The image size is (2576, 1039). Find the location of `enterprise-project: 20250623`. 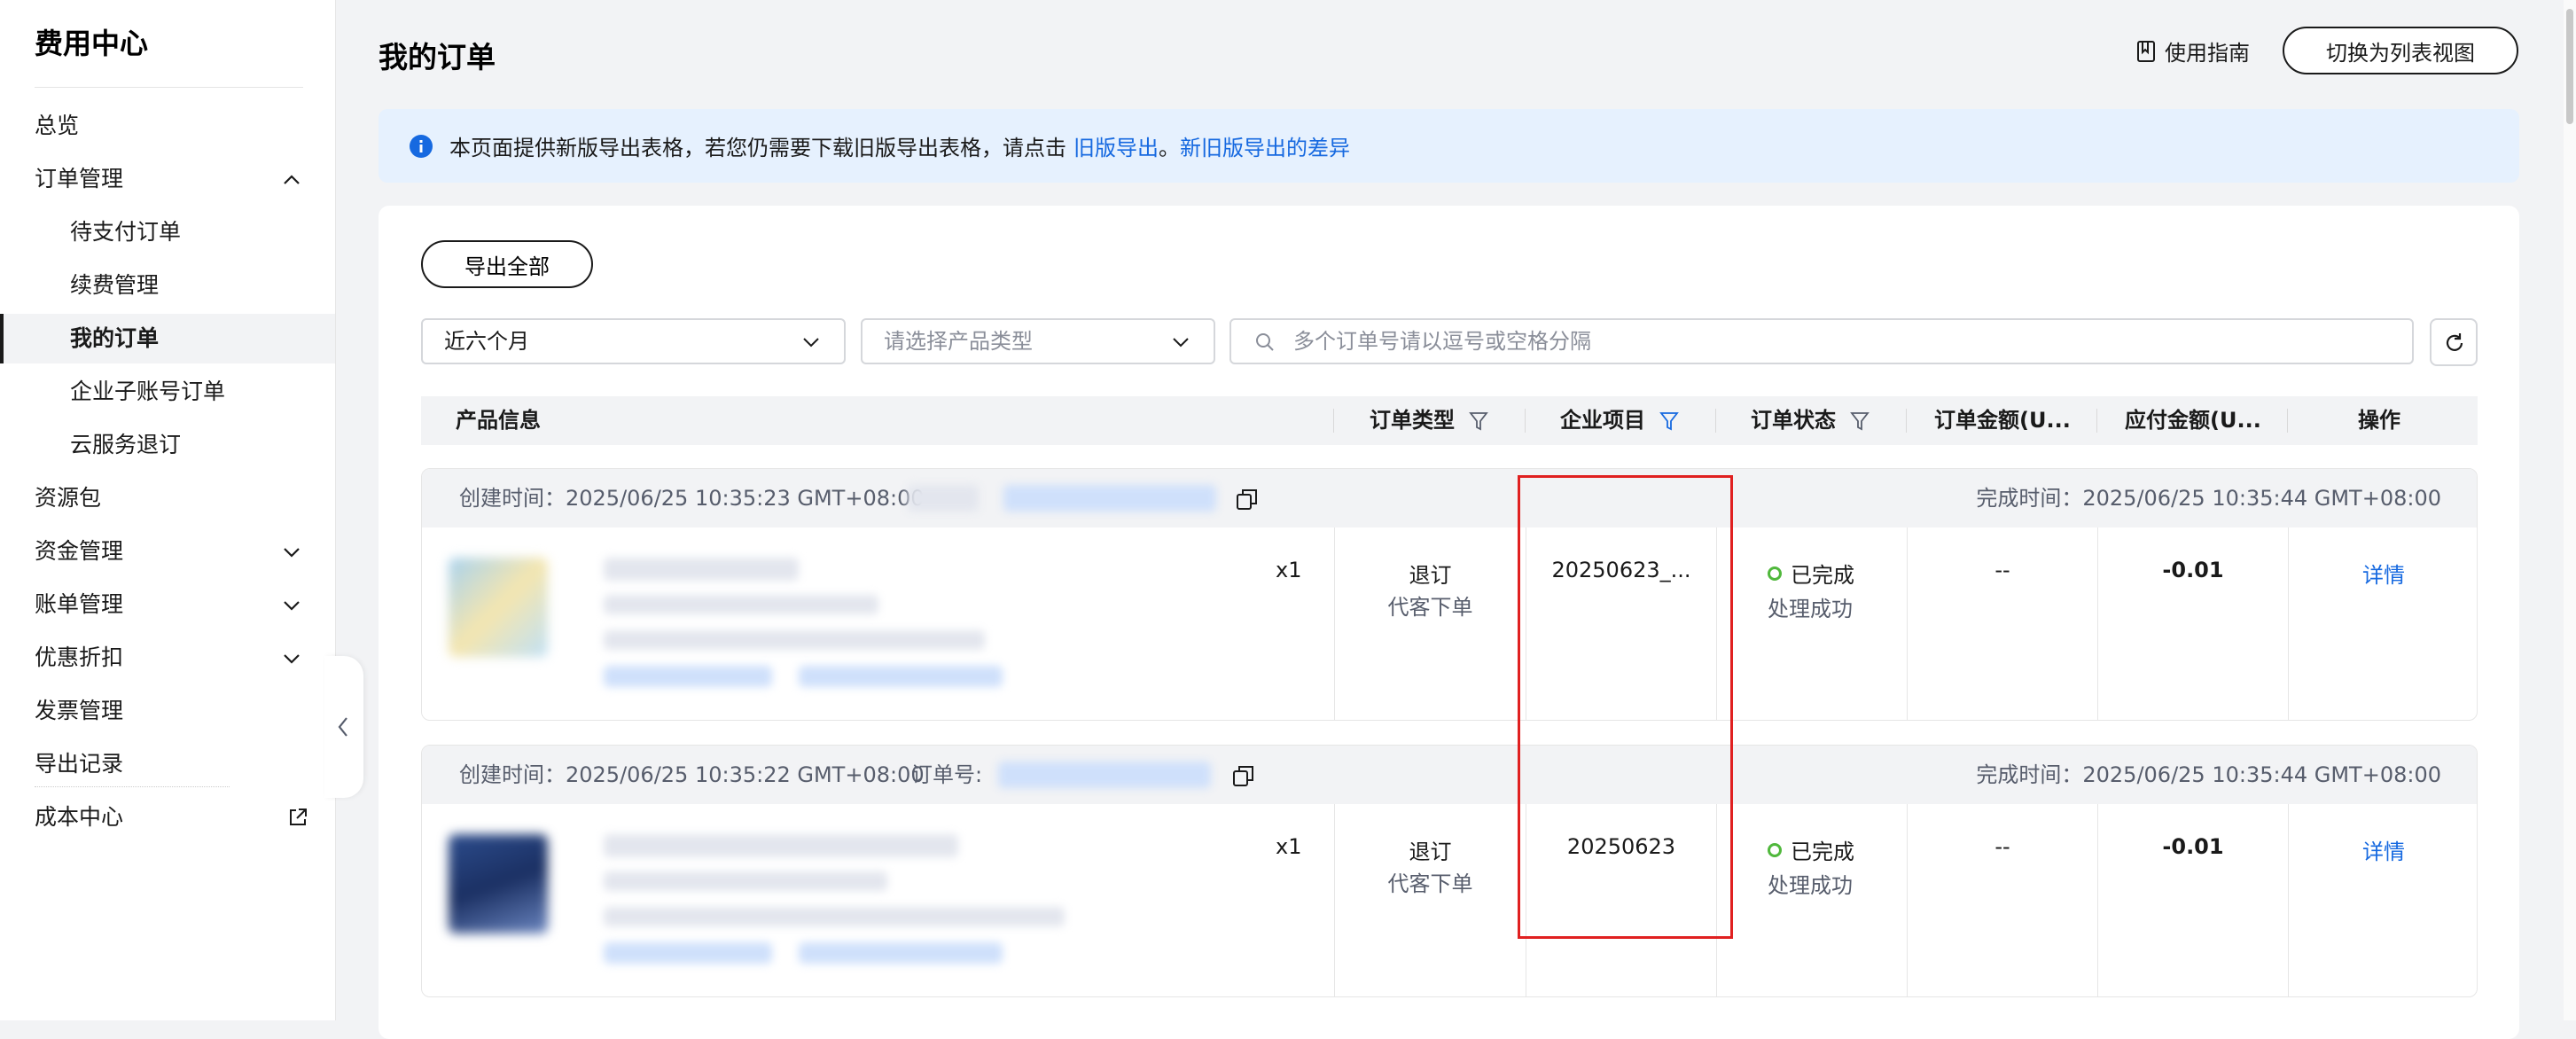

enterprise-project: 20250623 is located at coordinates (1621, 847).